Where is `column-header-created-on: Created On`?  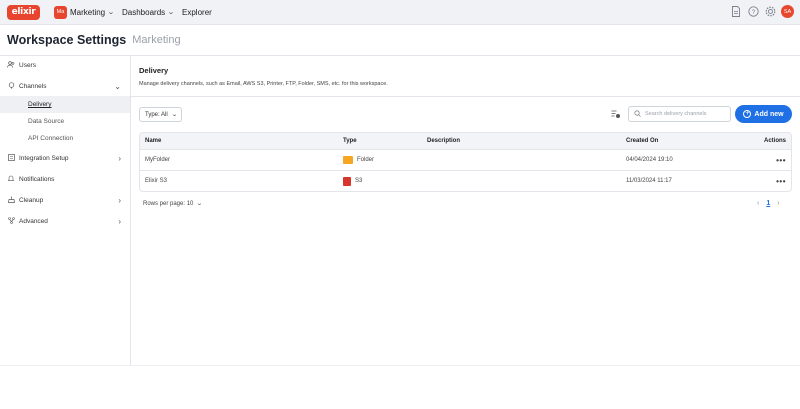 column-header-created-on: Created On is located at coordinates (642, 141).